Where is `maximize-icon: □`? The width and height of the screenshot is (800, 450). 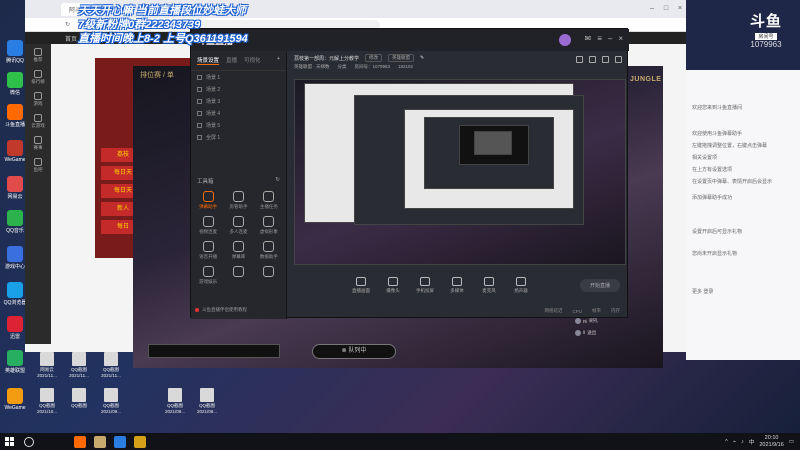 maximize-icon: □ is located at coordinates (666, 9).